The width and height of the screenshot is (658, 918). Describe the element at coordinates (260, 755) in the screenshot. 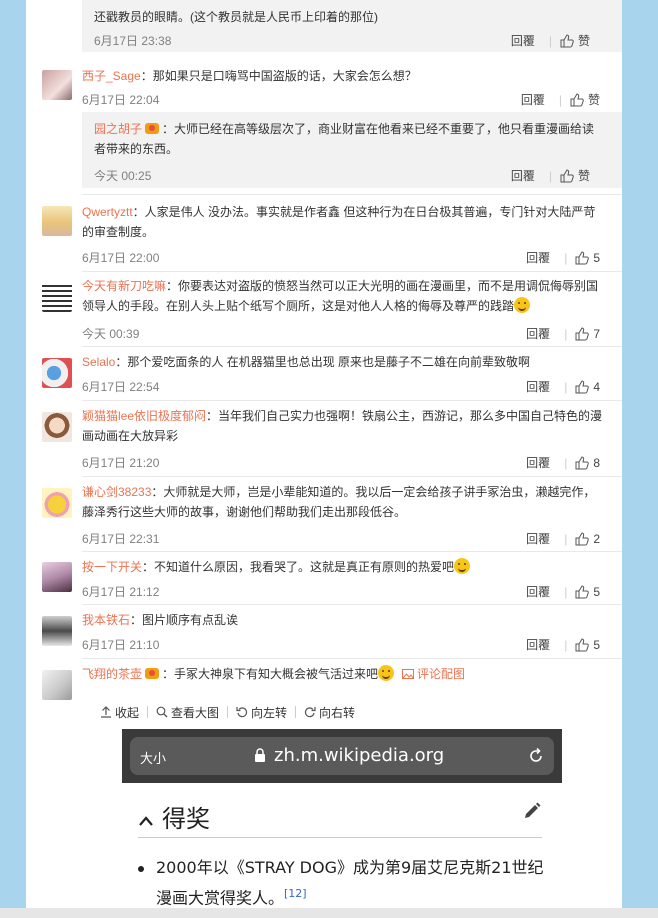

I see `lock-icon` at that location.